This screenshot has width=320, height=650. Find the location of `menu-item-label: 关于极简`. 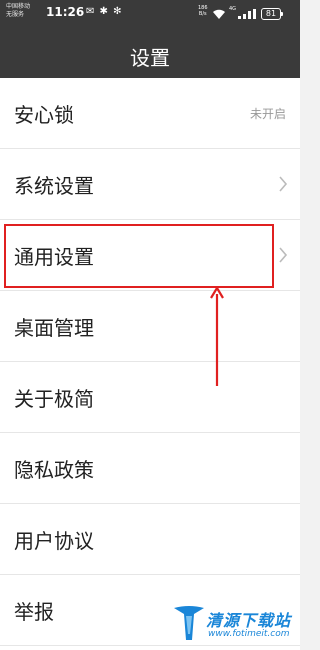

menu-item-label: 关于极简 is located at coordinates (54, 399).